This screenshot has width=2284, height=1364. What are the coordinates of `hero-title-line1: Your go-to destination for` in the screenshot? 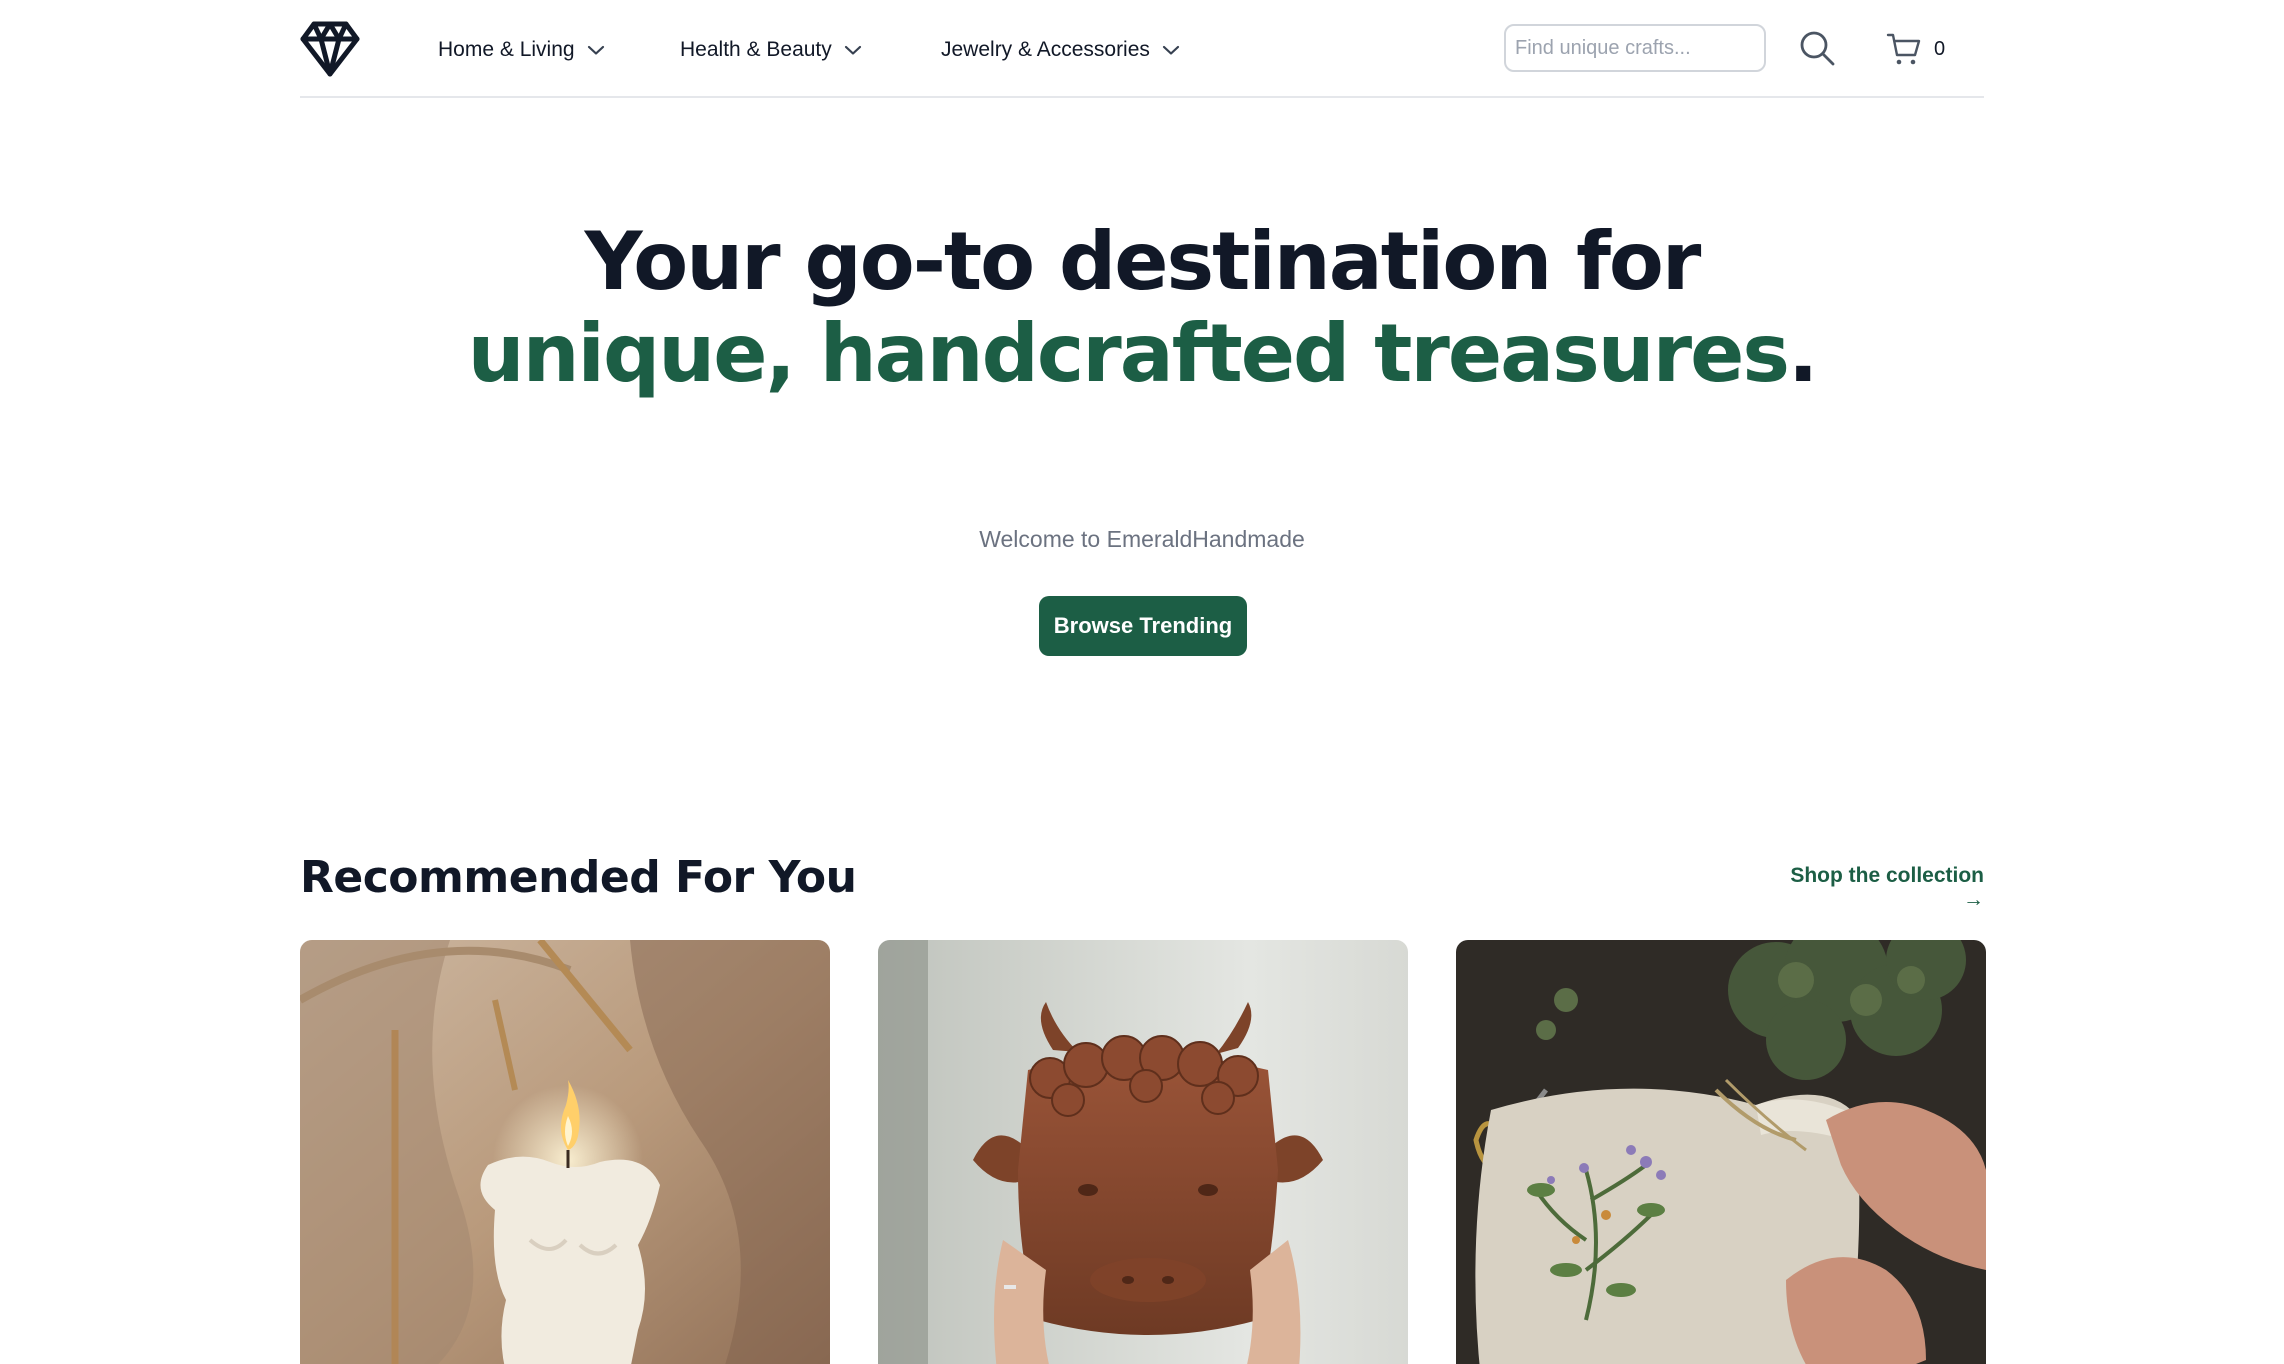 It's located at (1143, 261).